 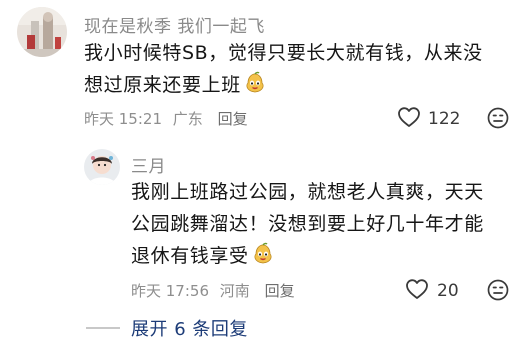 What do you see at coordinates (170, 291) in the screenshot?
I see `comment-time: 昨天 17:56` at bounding box center [170, 291].